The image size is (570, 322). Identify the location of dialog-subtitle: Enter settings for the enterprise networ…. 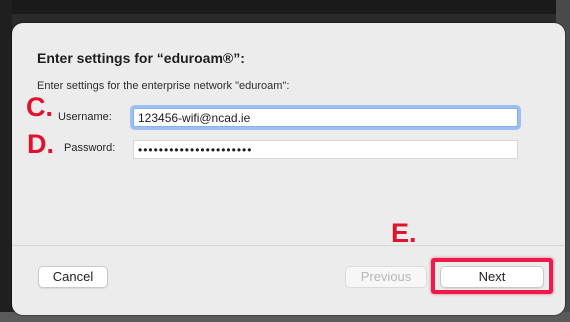
(163, 86).